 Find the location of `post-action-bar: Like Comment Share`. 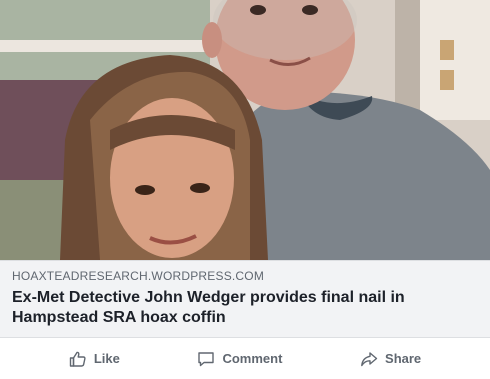

post-action-bar: Like Comment Share is located at coordinates (245, 358).